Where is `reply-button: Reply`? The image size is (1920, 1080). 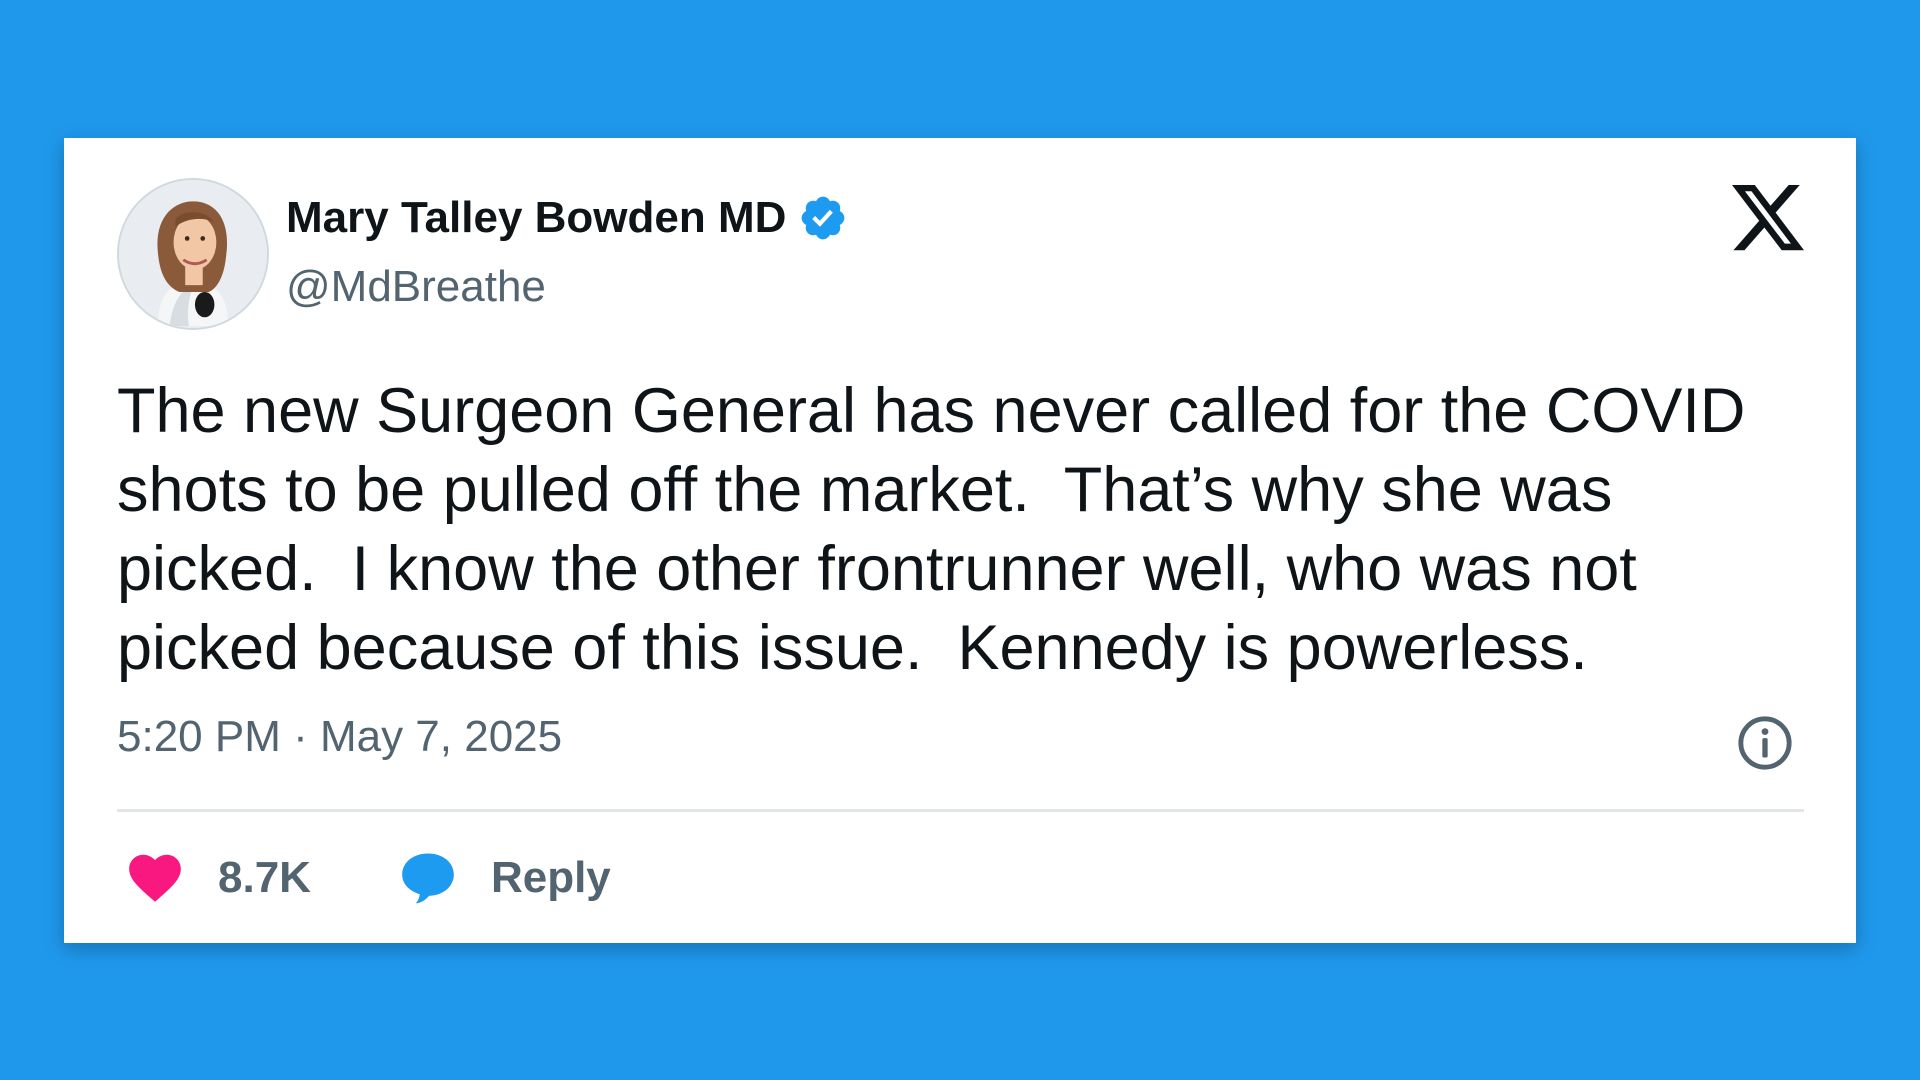
reply-button: Reply is located at coordinates (504, 878).